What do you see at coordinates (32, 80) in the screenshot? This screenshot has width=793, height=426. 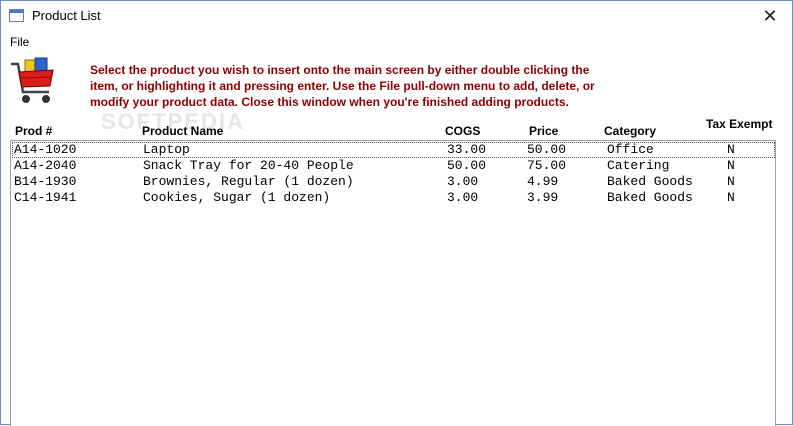 I see `shopping-cart-icon` at bounding box center [32, 80].